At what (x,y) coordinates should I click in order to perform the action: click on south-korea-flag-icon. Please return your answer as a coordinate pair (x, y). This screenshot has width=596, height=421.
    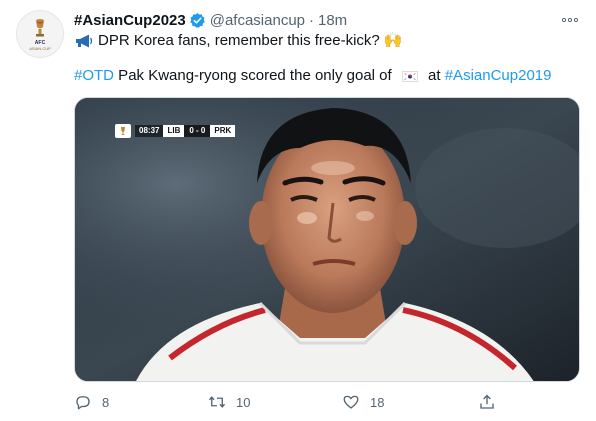
    Looking at the image, I should click on (409, 76).